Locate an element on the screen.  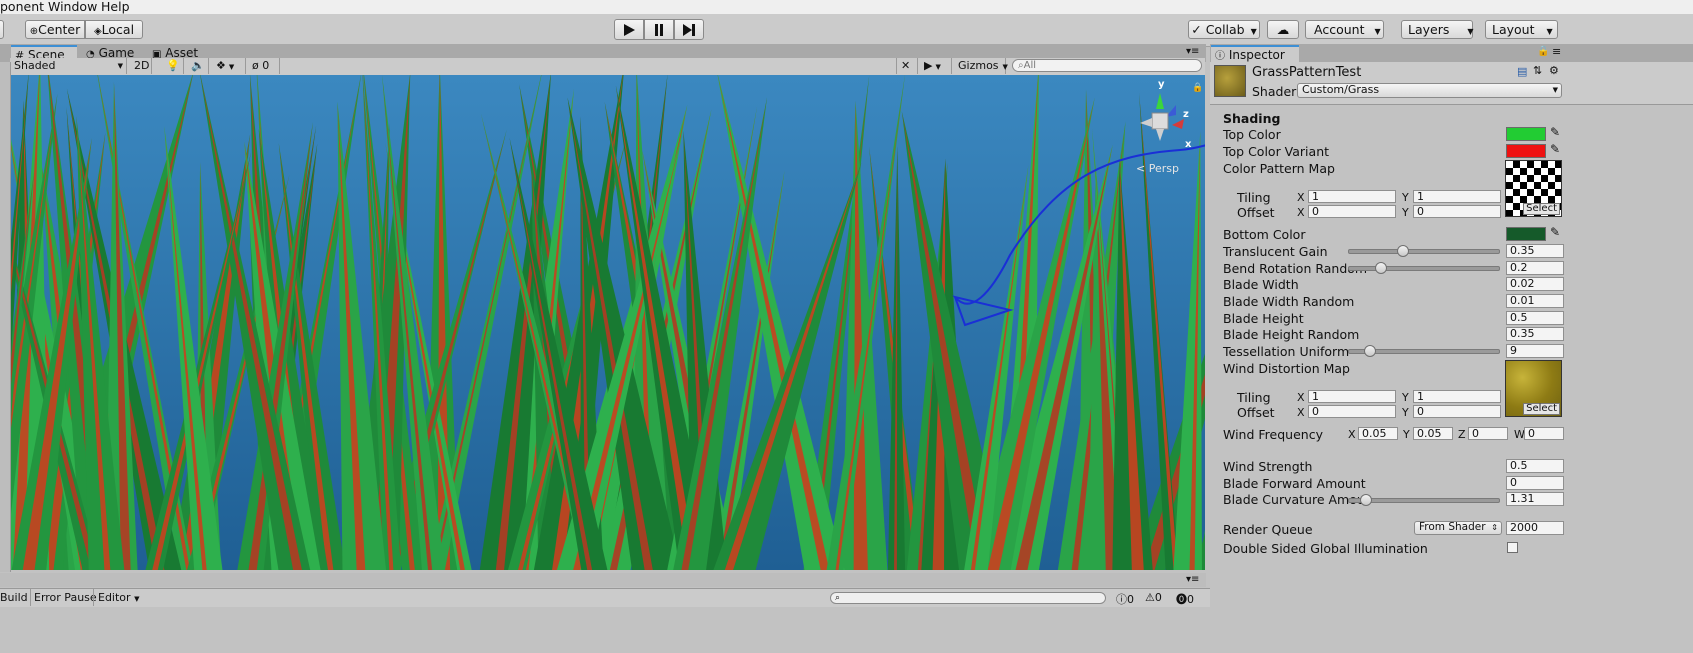
tessellation-uniform-label: Tessellation Uniform is located at coordinates (1286, 351).